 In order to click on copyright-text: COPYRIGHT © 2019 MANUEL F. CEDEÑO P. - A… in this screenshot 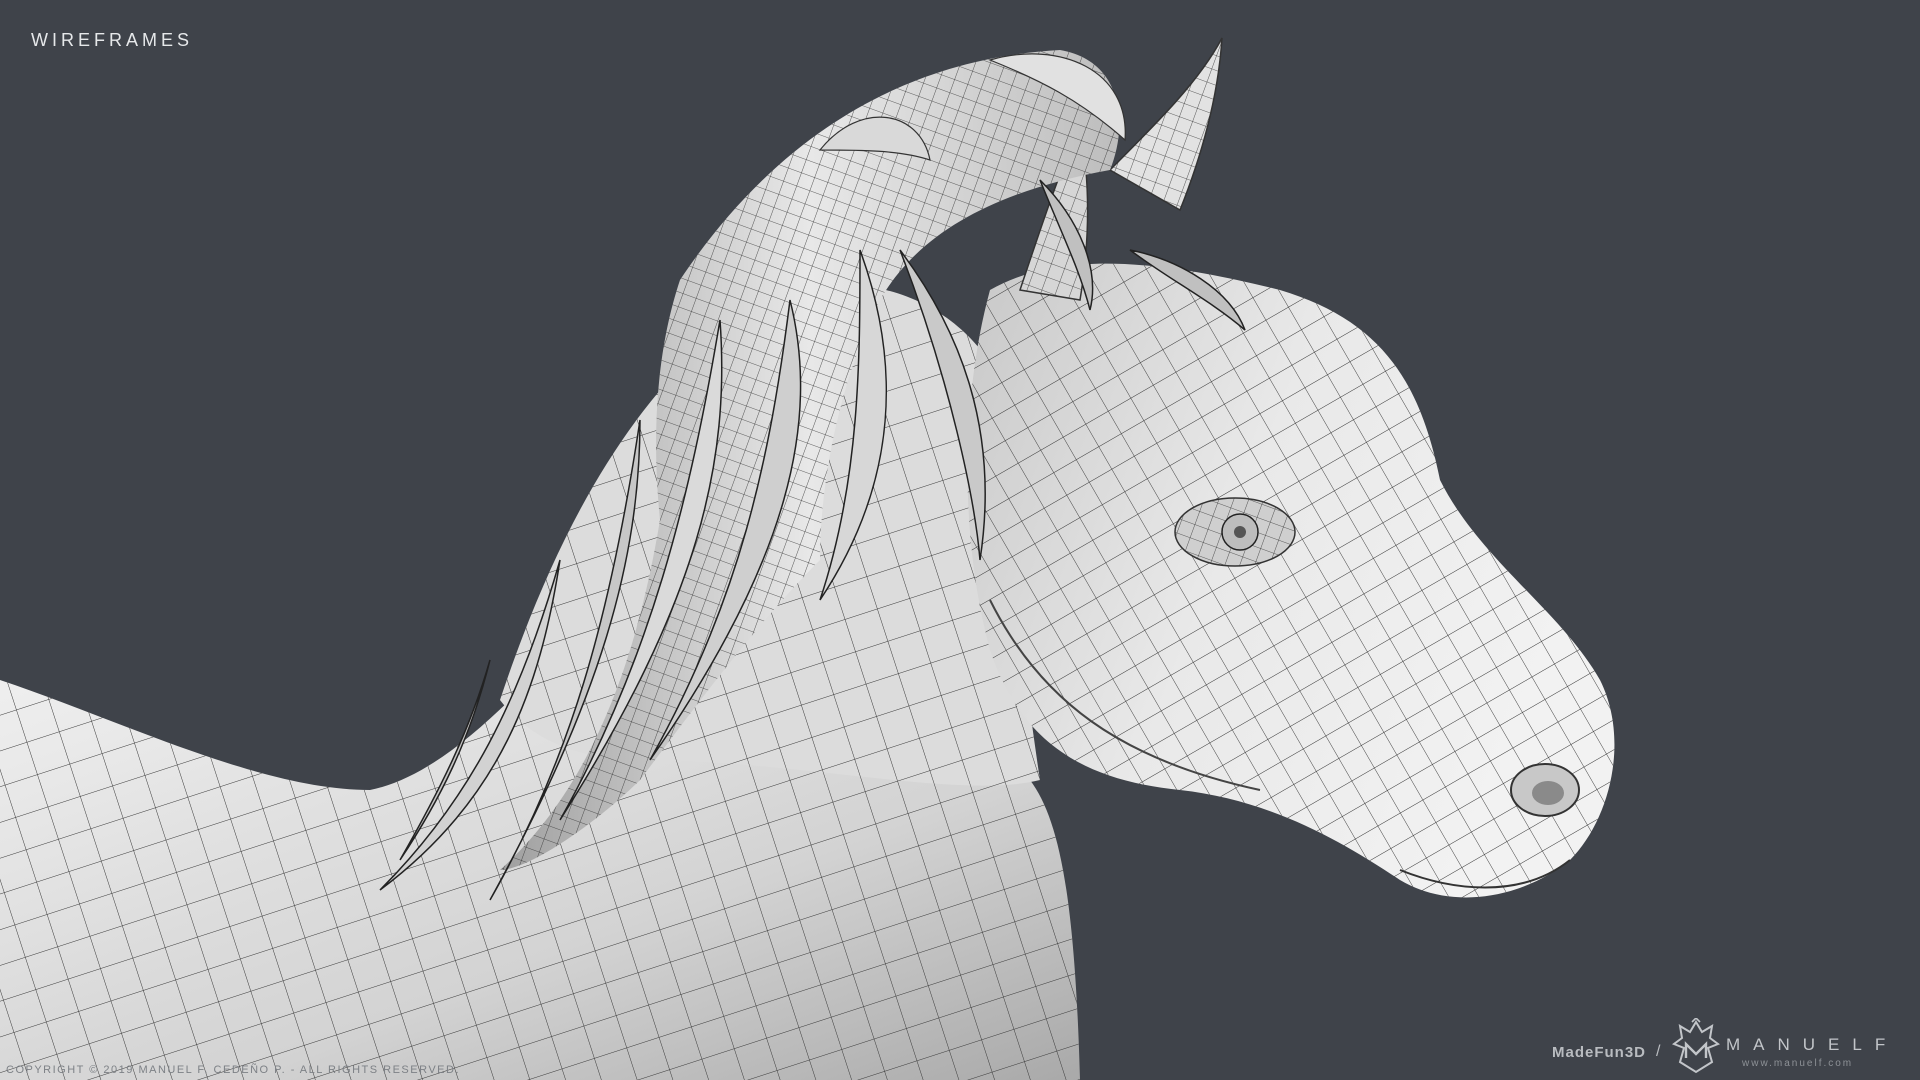, I will do `click(233, 1070)`.